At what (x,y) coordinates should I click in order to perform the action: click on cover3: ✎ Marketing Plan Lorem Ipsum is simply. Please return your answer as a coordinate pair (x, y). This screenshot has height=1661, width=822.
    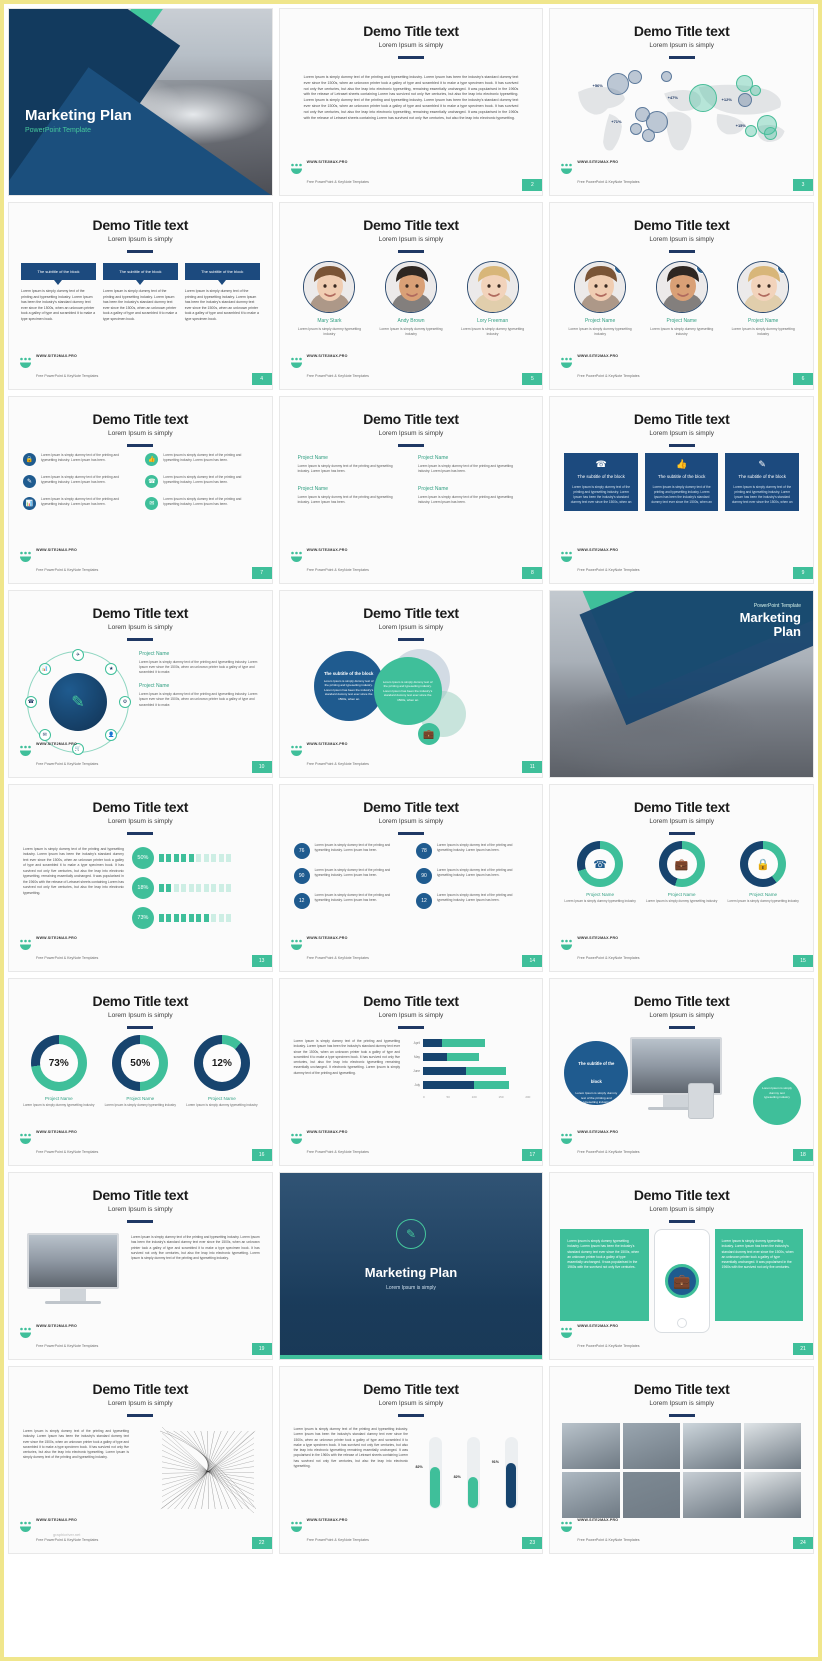
    Looking at the image, I should click on (411, 1266).